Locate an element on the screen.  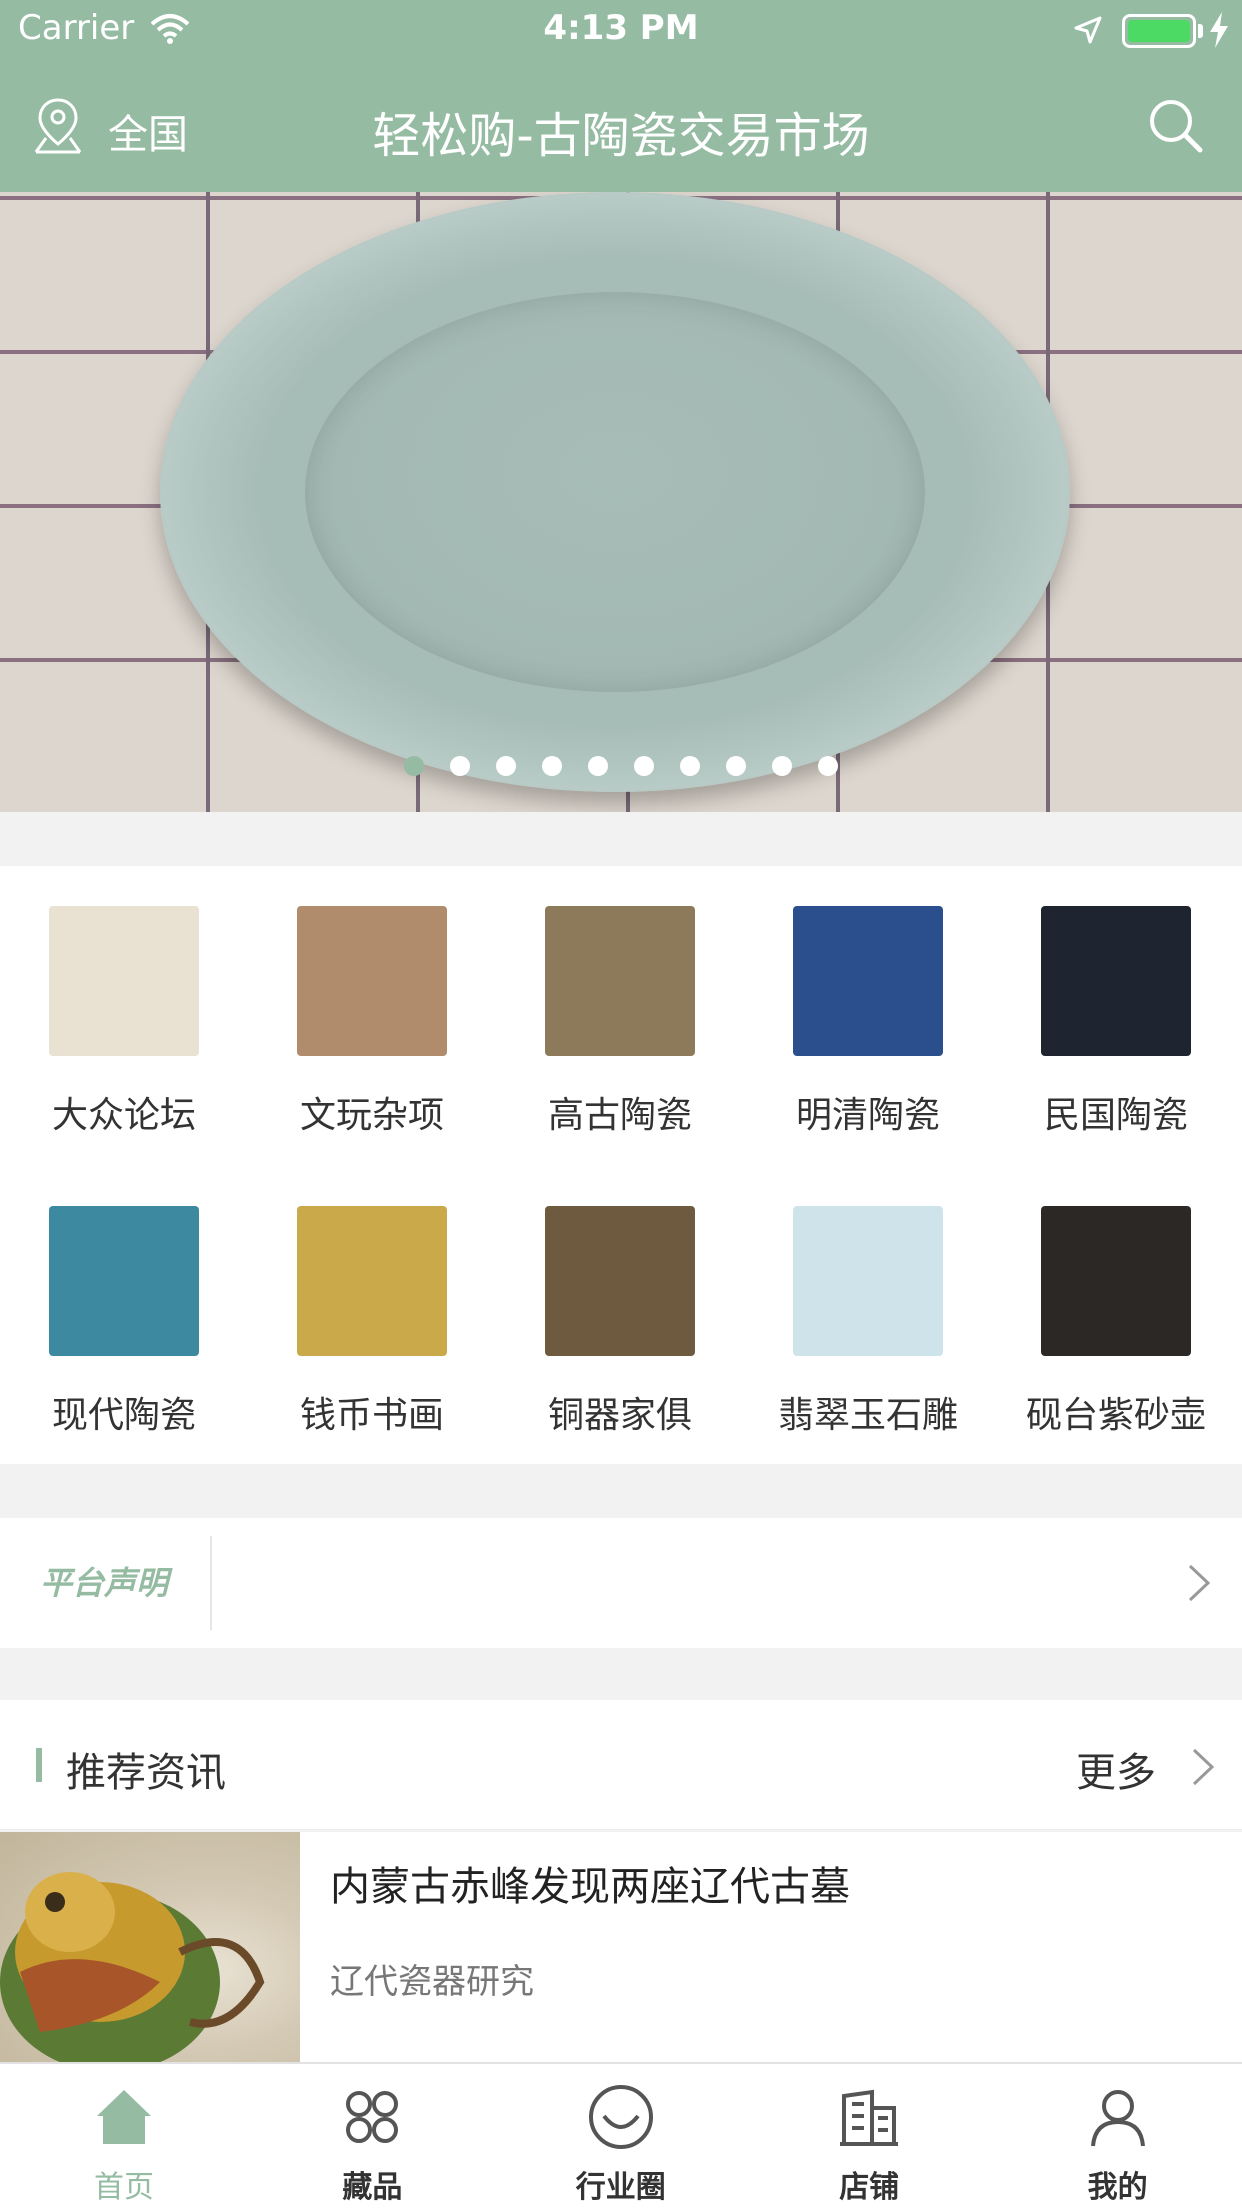
category-label: 文玩杂项 is located at coordinates (371, 1115).